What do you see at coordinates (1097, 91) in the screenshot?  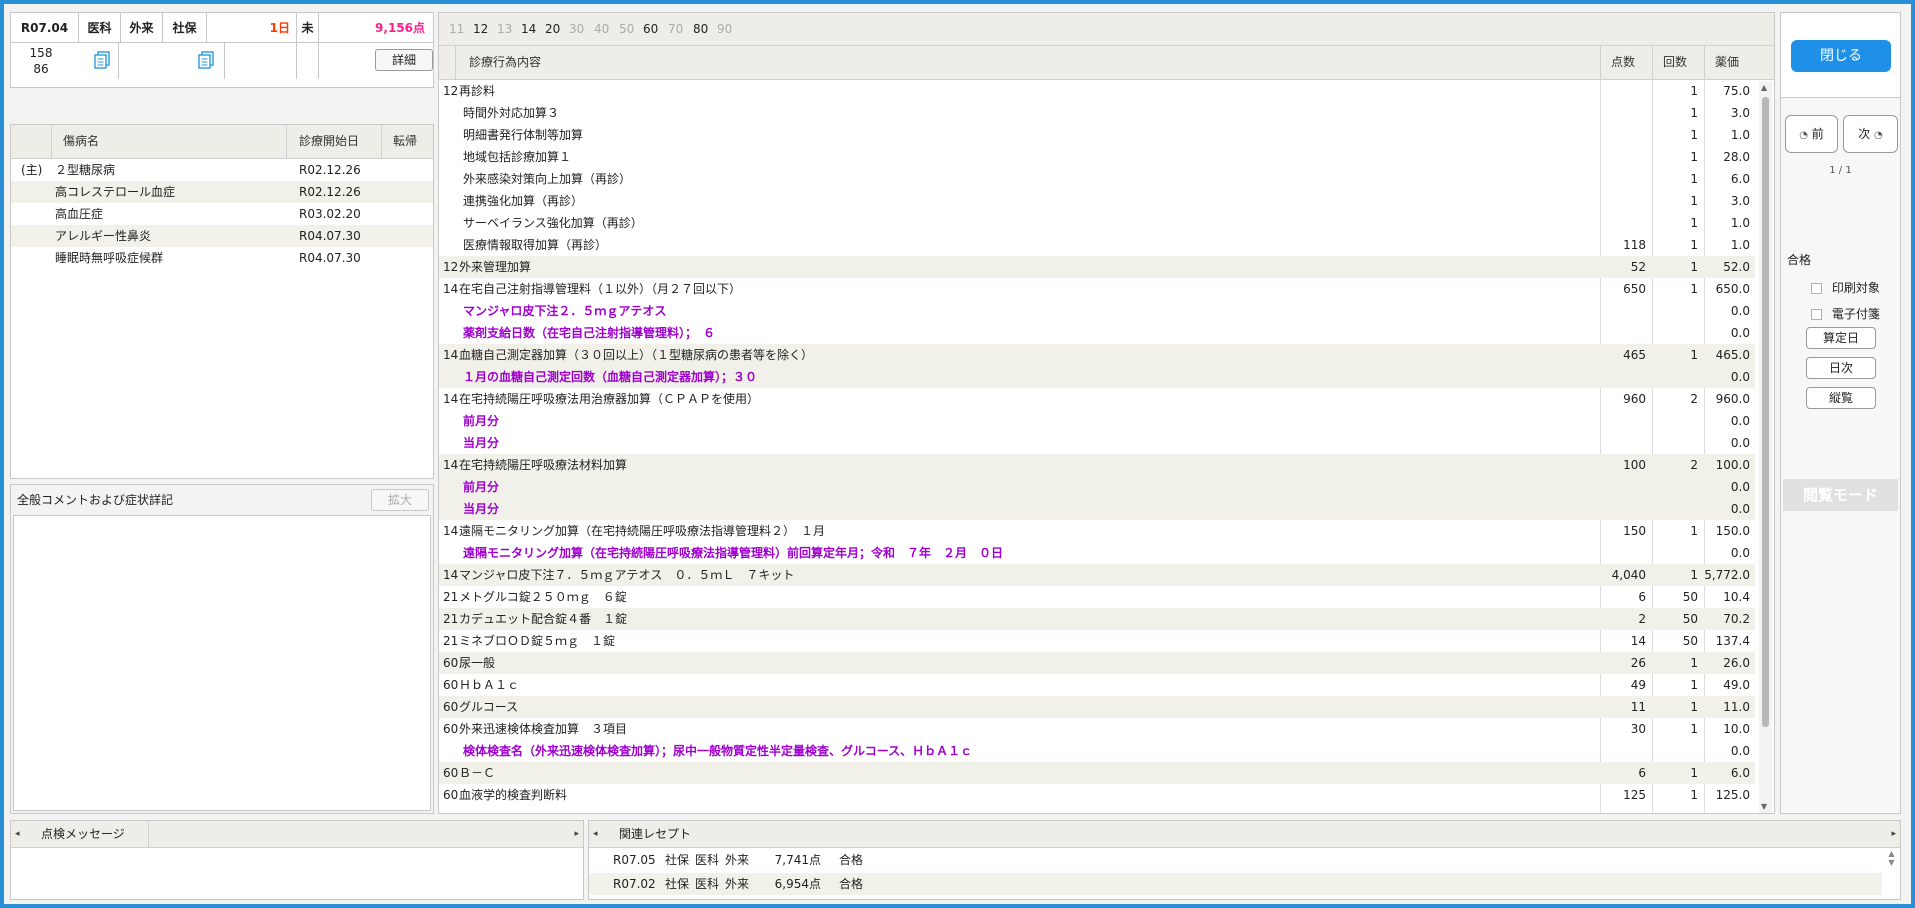 I see `procedure-row: 12 再診料 1 75.0` at bounding box center [1097, 91].